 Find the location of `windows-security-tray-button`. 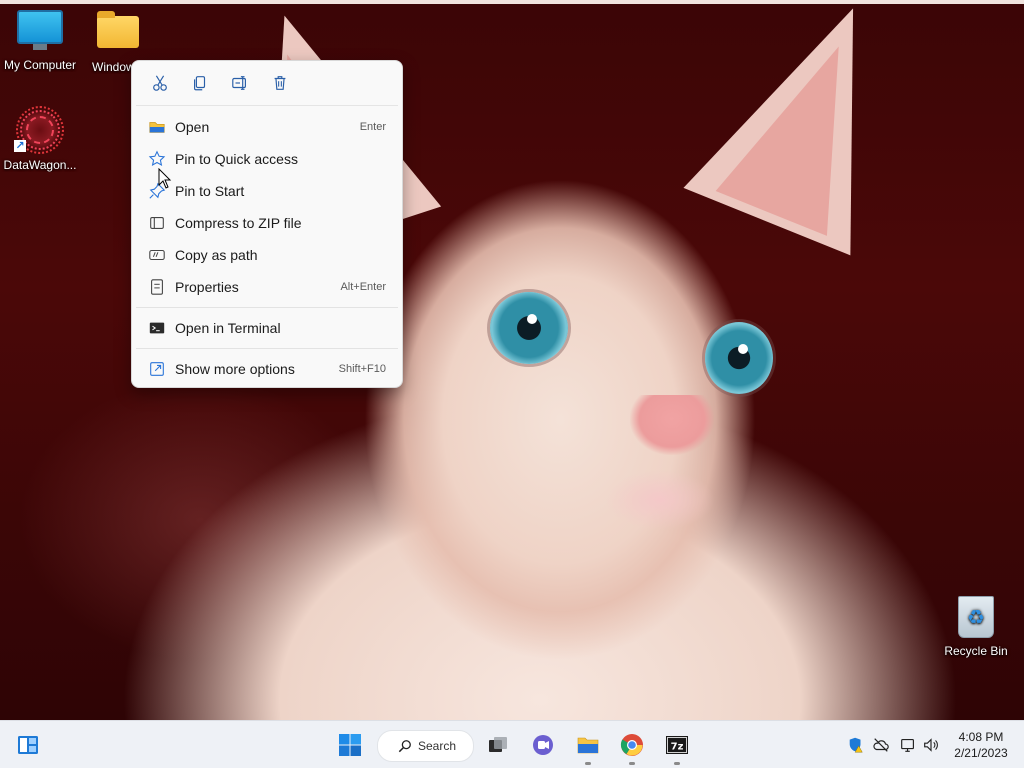

windows-security-tray-button is located at coordinates (856, 745).